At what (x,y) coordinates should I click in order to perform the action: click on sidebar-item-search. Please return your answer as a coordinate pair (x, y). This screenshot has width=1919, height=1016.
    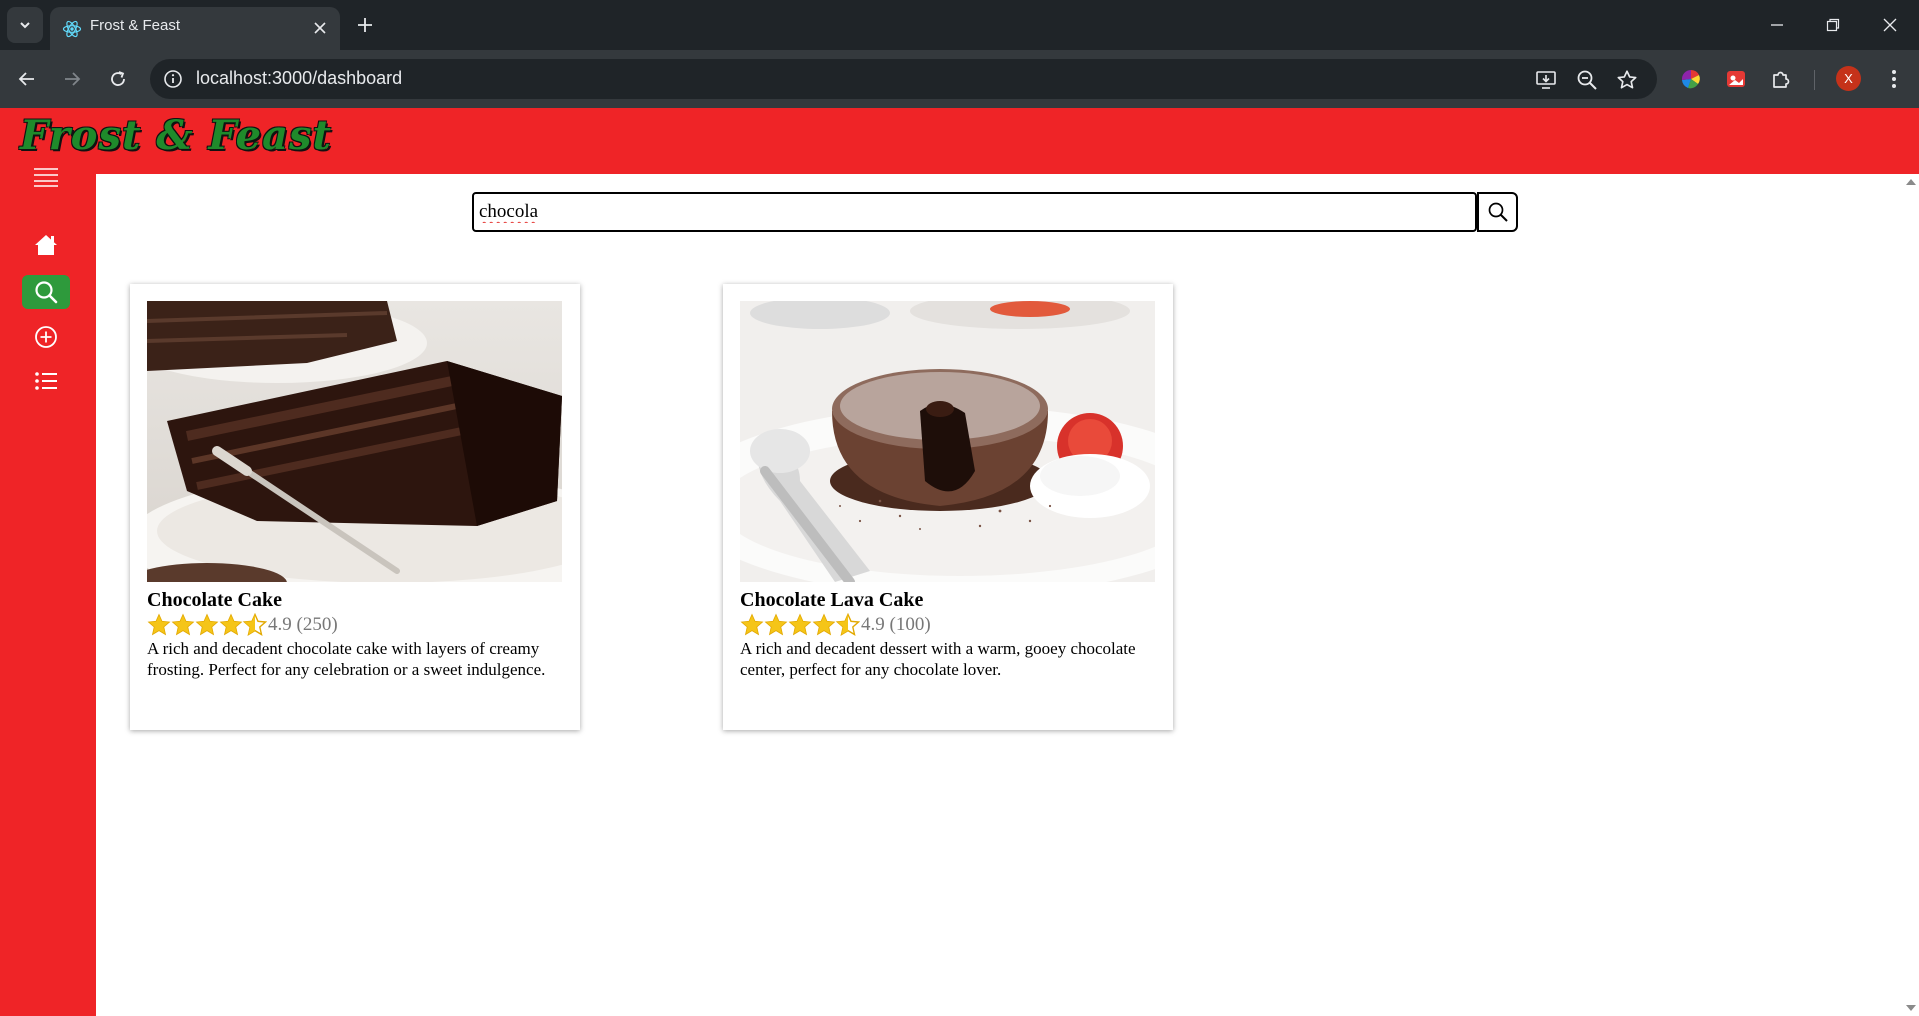
    Looking at the image, I should click on (46, 292).